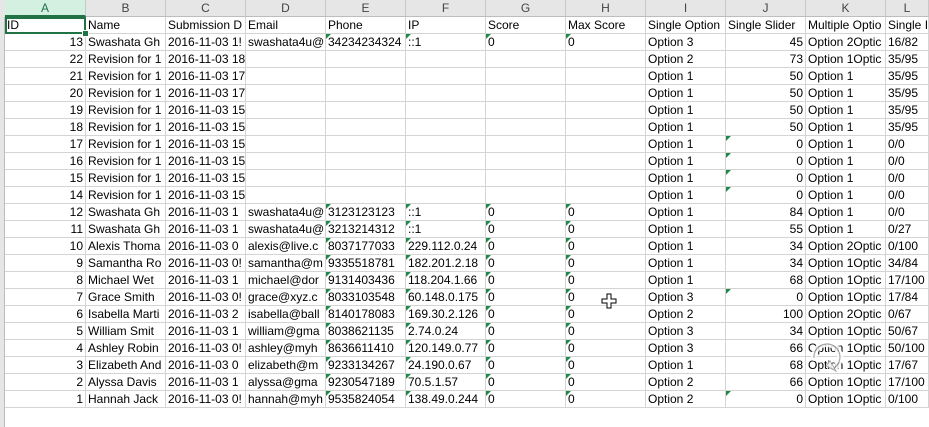 This screenshot has height=427, width=929. What do you see at coordinates (286, 331) in the screenshot?
I see `cell: william@gma` at bounding box center [286, 331].